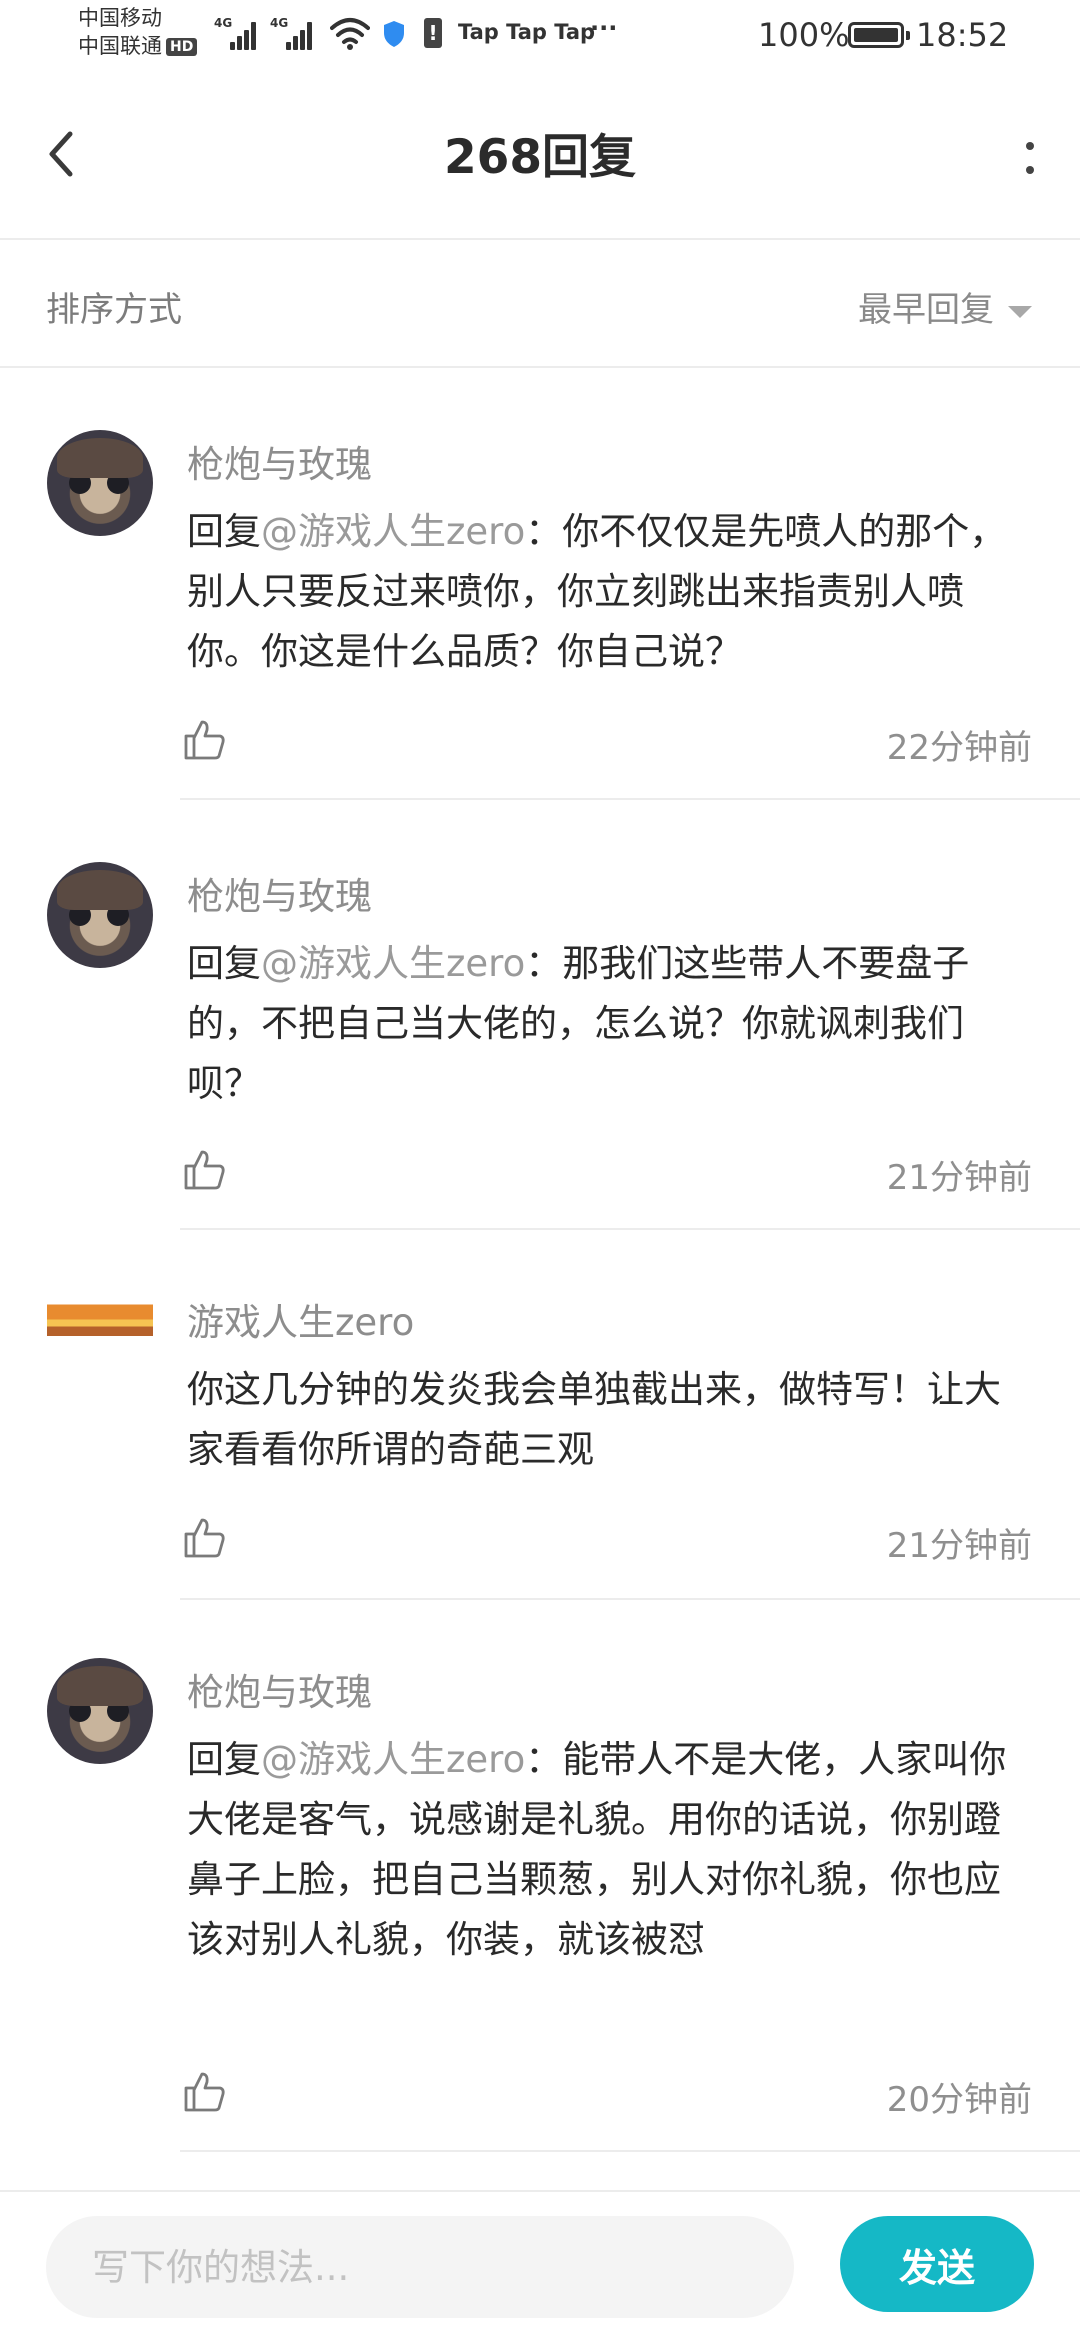  I want to click on sort-selected-value: 最早回复, so click(926, 310).